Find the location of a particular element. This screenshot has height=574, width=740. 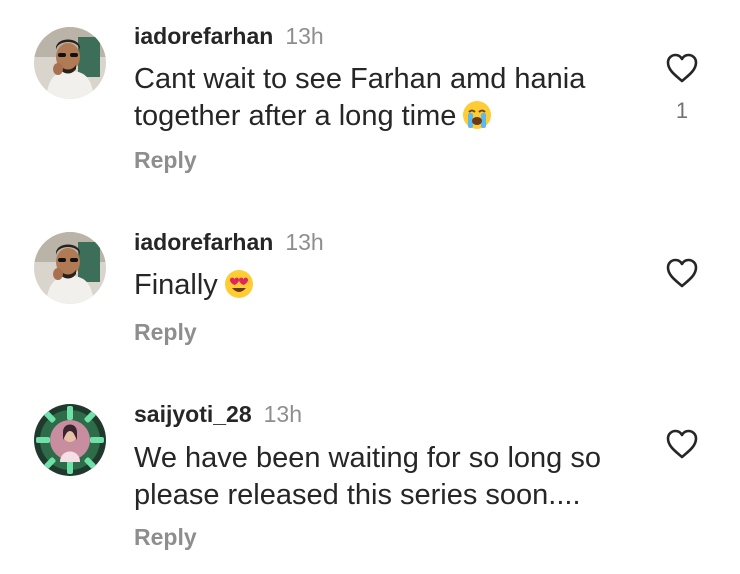

comment-username: saijyoti_28 is located at coordinates (193, 414).